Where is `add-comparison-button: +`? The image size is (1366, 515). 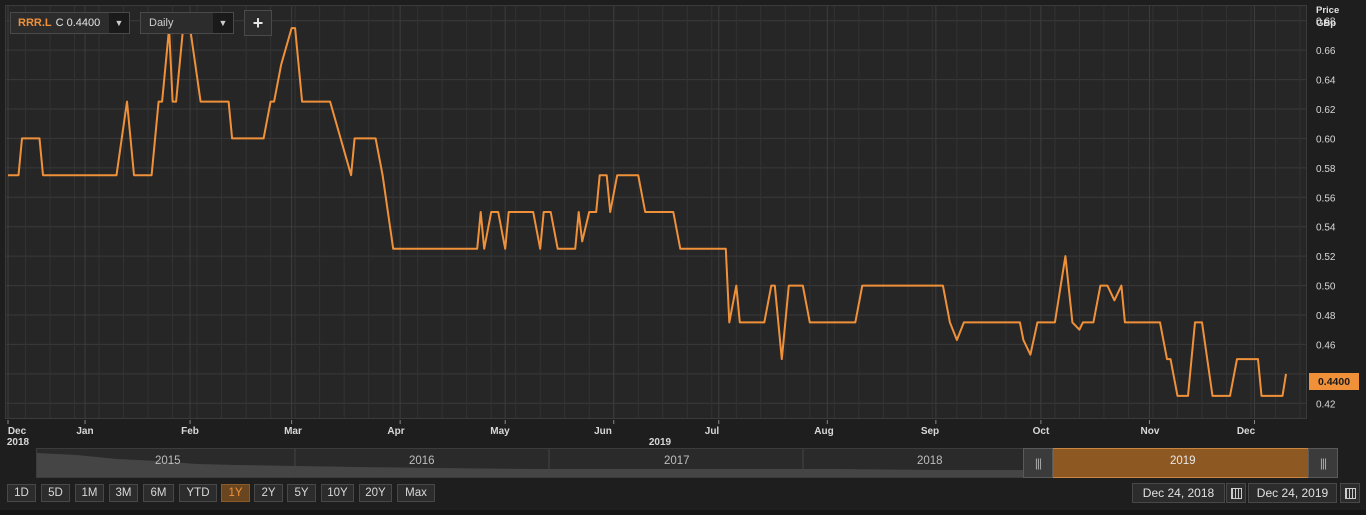
add-comparison-button: + is located at coordinates (258, 23).